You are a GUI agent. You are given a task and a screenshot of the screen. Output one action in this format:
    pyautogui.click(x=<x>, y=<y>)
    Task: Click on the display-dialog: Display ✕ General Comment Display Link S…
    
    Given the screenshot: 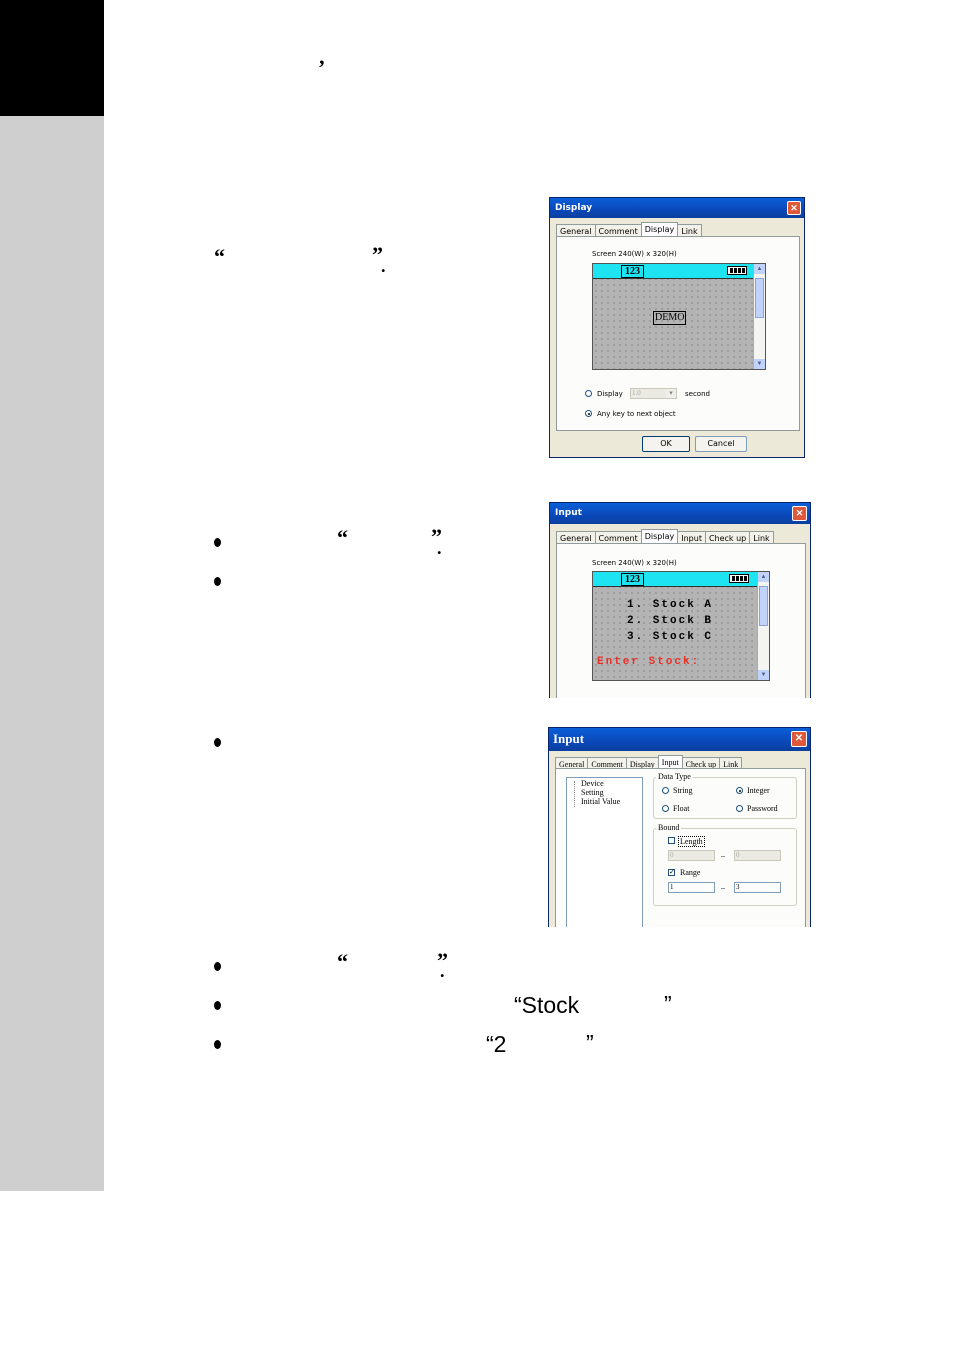 What is the action you would take?
    pyautogui.click(x=677, y=327)
    